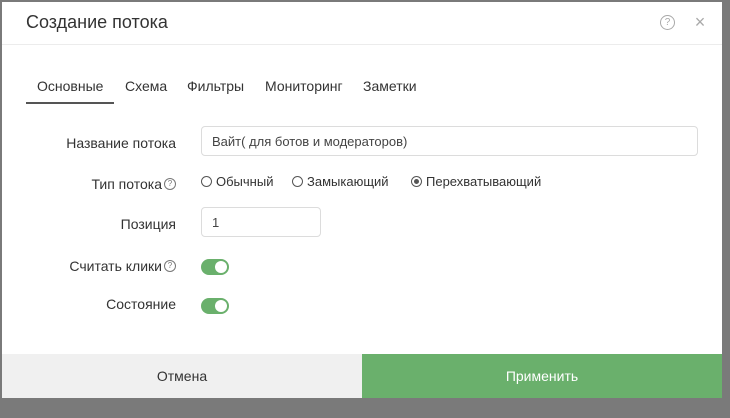 The width and height of the screenshot is (730, 418). I want to click on position-input, so click(261, 222).